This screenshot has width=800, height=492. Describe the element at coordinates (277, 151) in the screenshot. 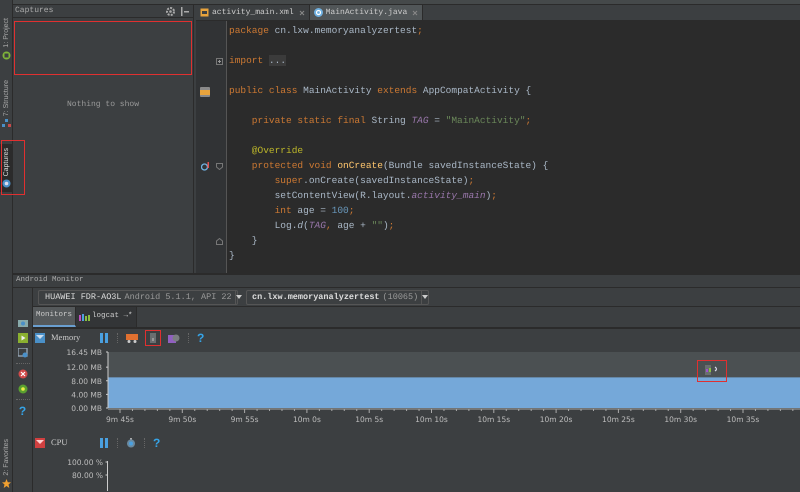

I see `code-line: @Override` at that location.